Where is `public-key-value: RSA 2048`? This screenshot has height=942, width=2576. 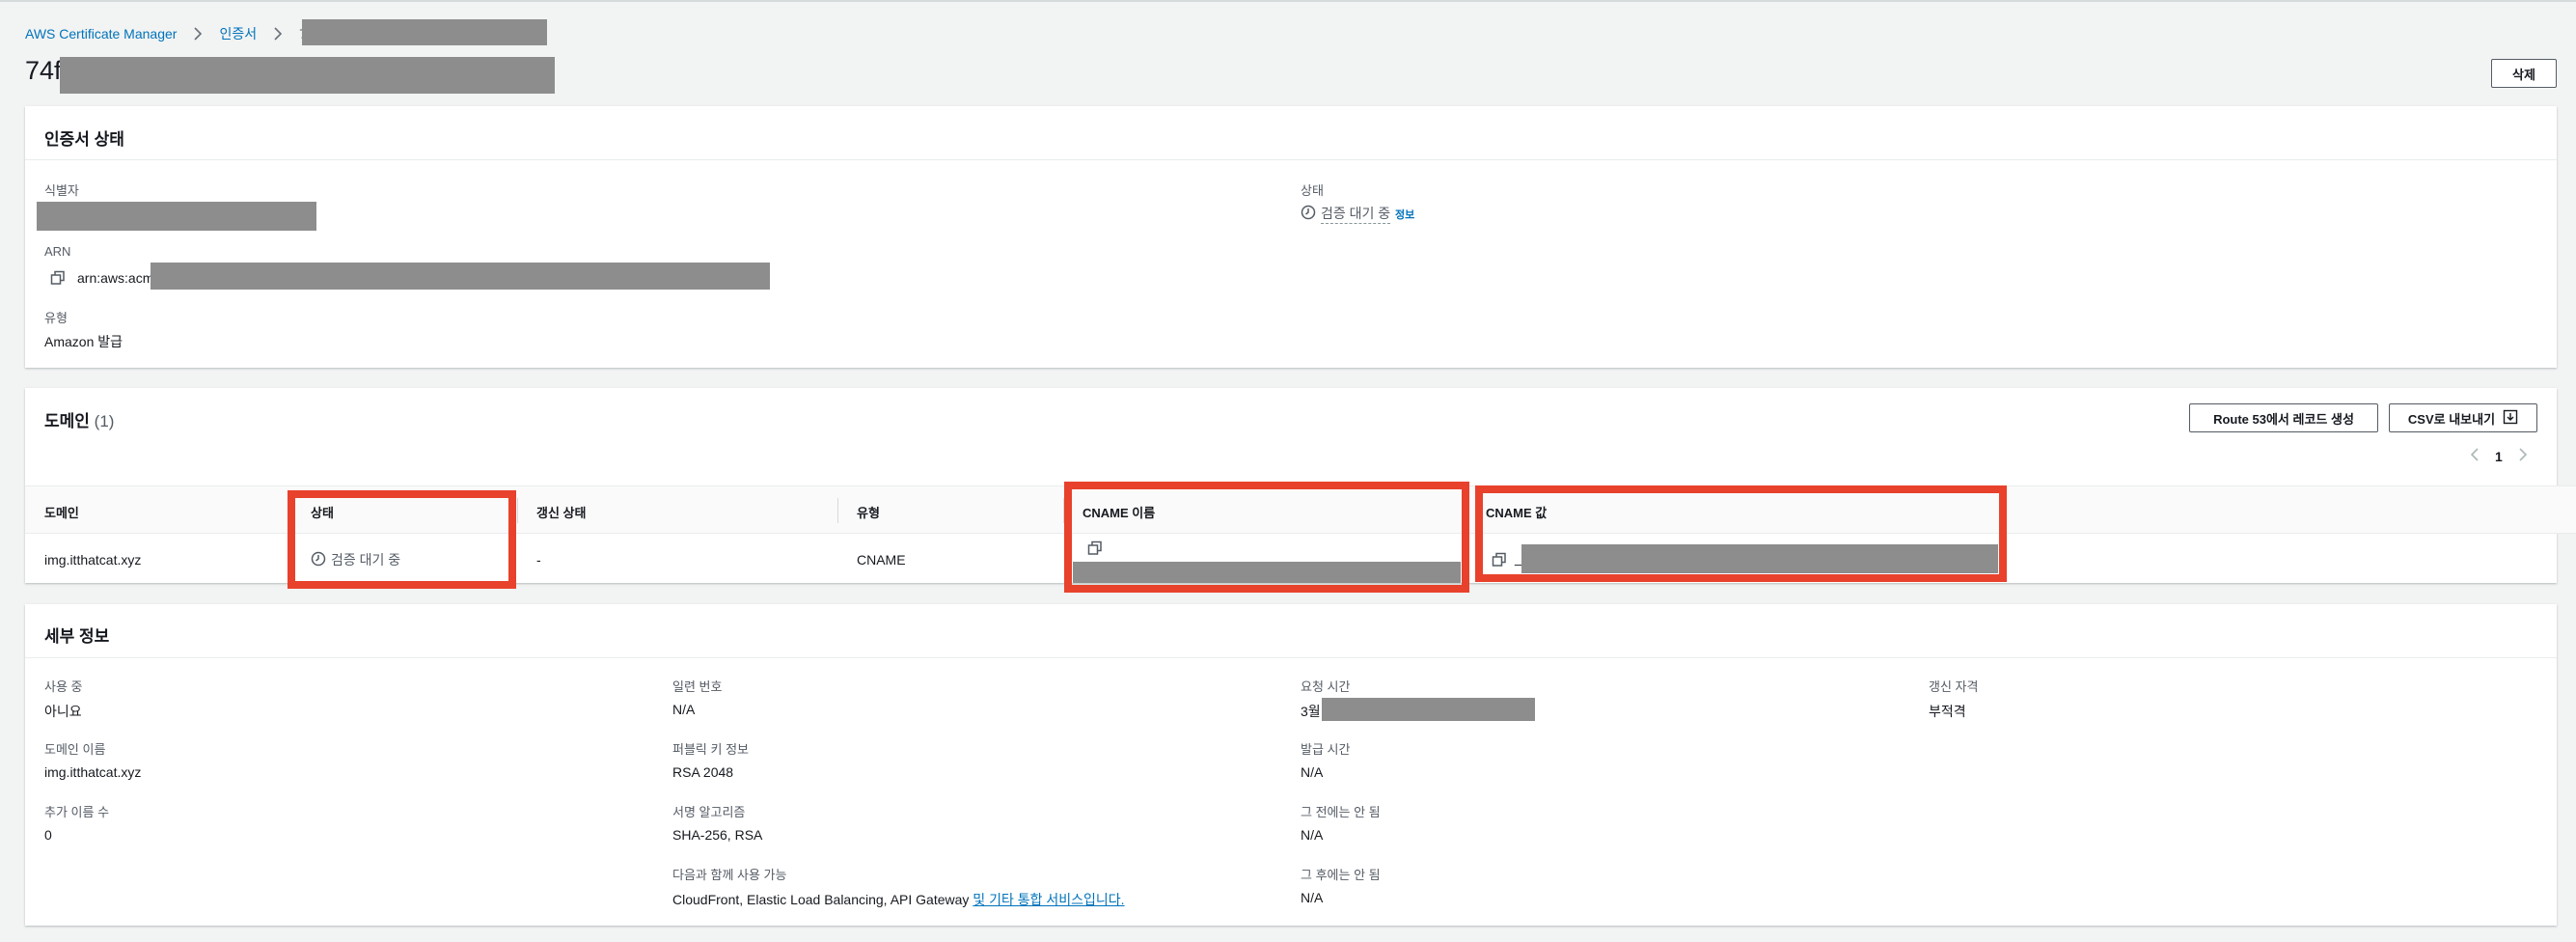
public-key-value: RSA 2048 is located at coordinates (703, 772).